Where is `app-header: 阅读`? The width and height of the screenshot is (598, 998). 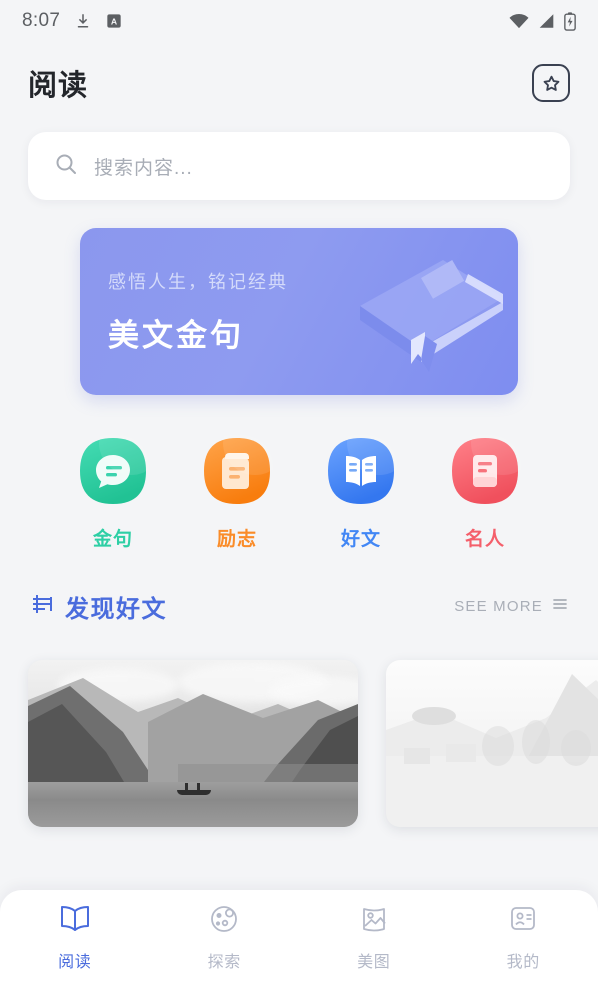
app-header: 阅读 is located at coordinates (299, 83).